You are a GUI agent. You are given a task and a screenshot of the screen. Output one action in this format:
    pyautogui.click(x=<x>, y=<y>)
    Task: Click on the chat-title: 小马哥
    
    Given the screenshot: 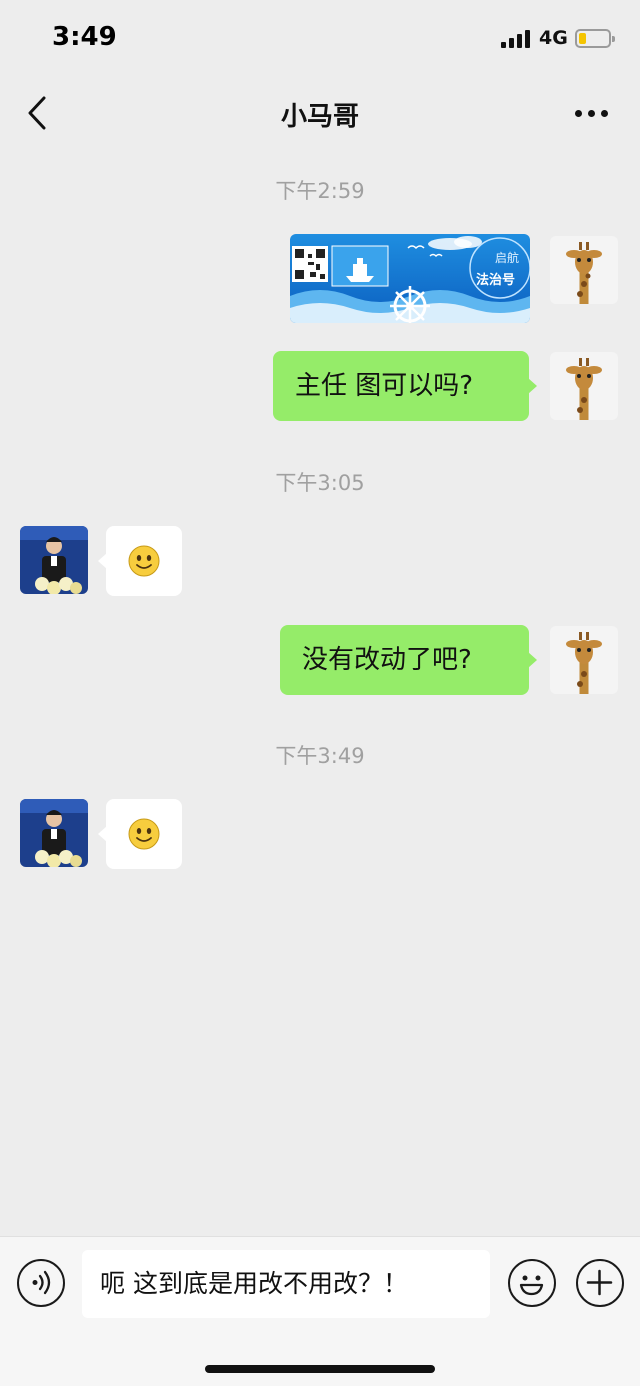 What is the action you would take?
    pyautogui.click(x=319, y=117)
    